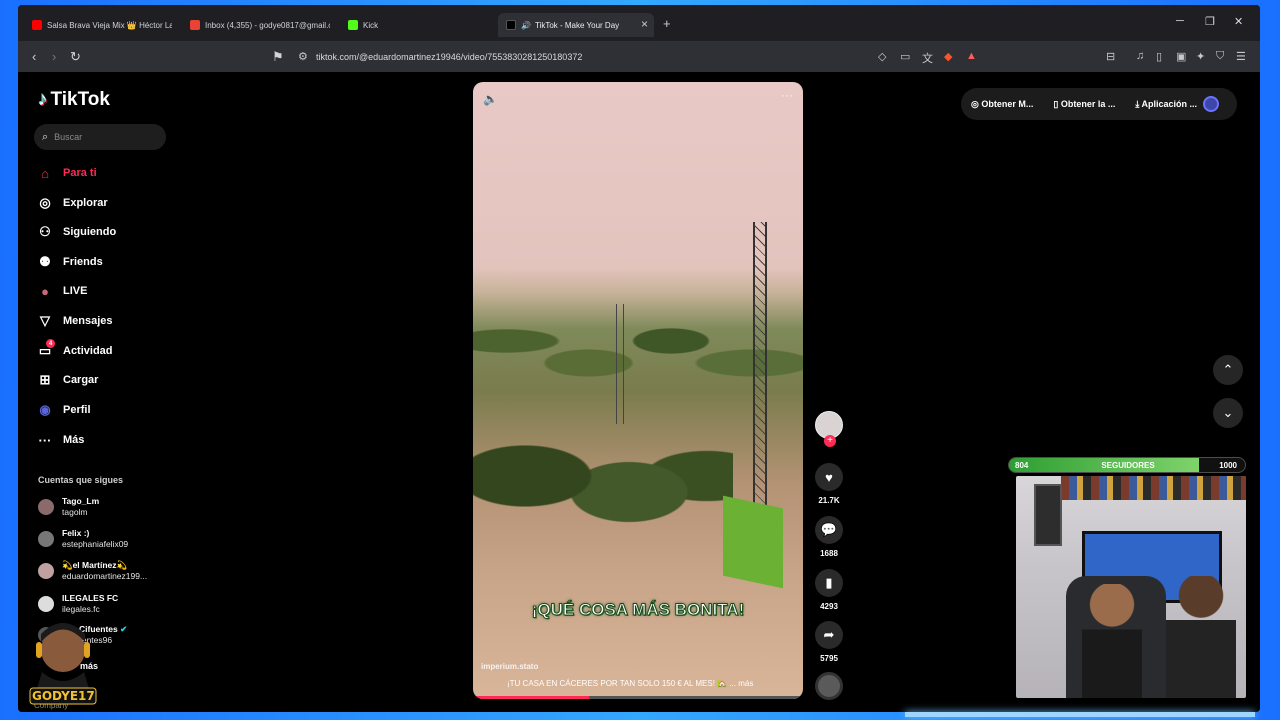 This screenshot has height=720, width=1280. Describe the element at coordinates (927, 58) in the screenshot. I see `translate-icon: 文` at that location.